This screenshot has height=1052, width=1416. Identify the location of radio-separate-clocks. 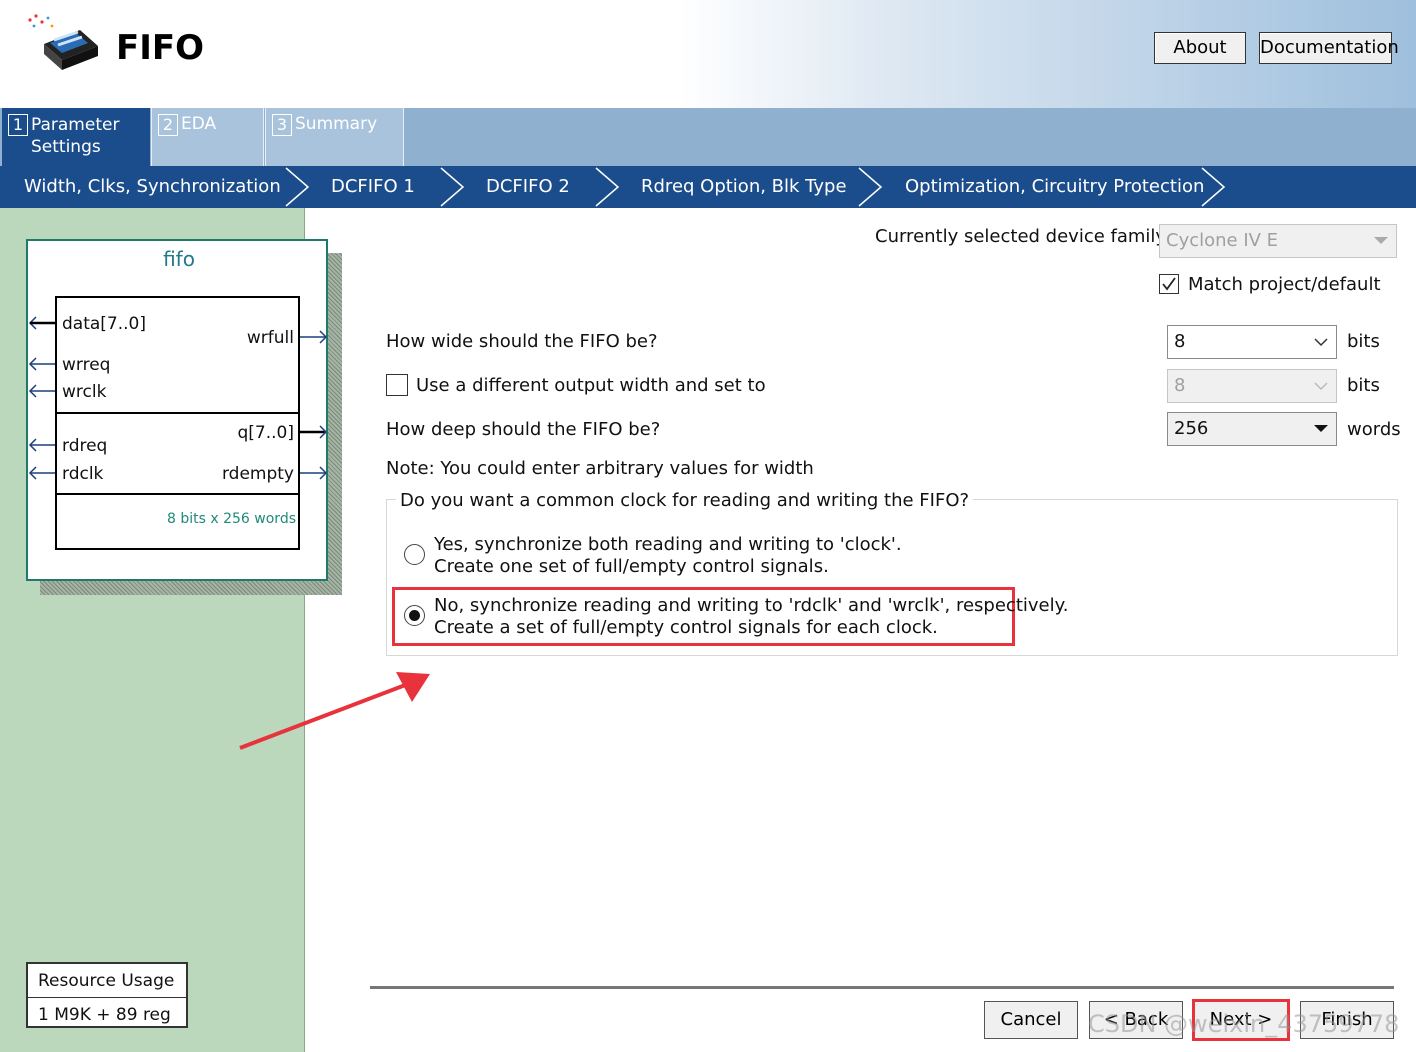
(414, 615).